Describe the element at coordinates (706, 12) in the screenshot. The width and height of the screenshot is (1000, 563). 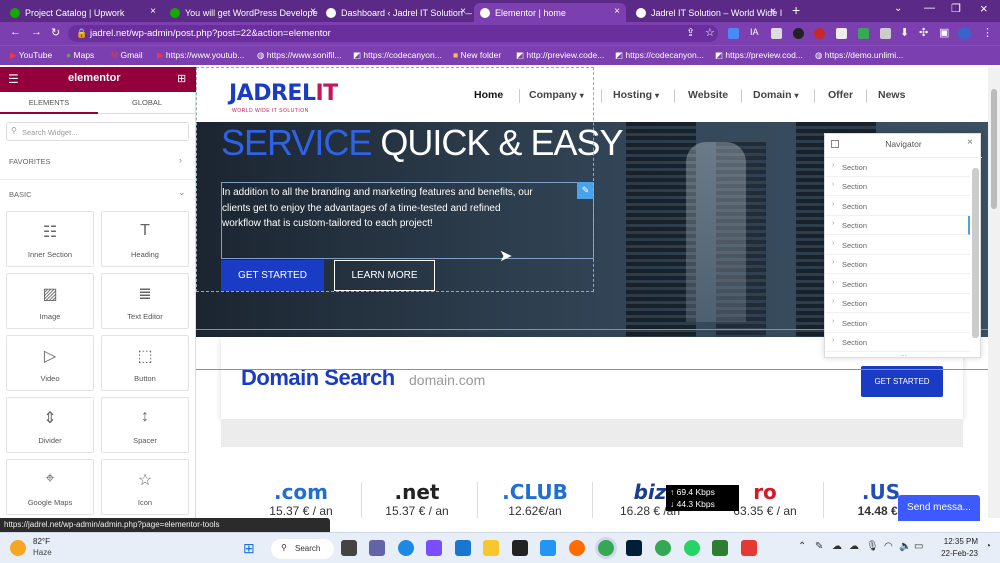
I see `tab-jadrel-site: Jadrel IT Solution – World Wide I ×` at that location.